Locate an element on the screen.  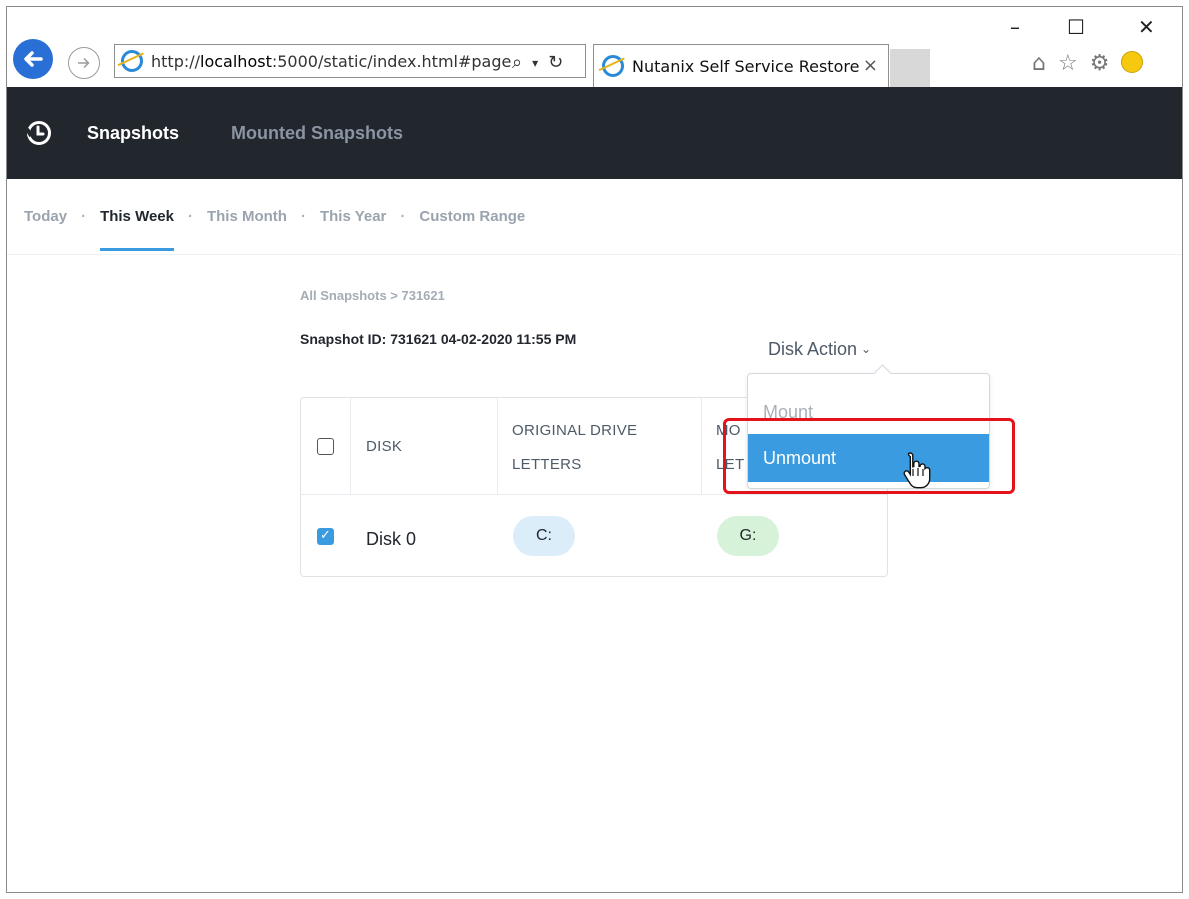
url-rest: :5000/static/index.html#page is located at coordinates (391, 61).